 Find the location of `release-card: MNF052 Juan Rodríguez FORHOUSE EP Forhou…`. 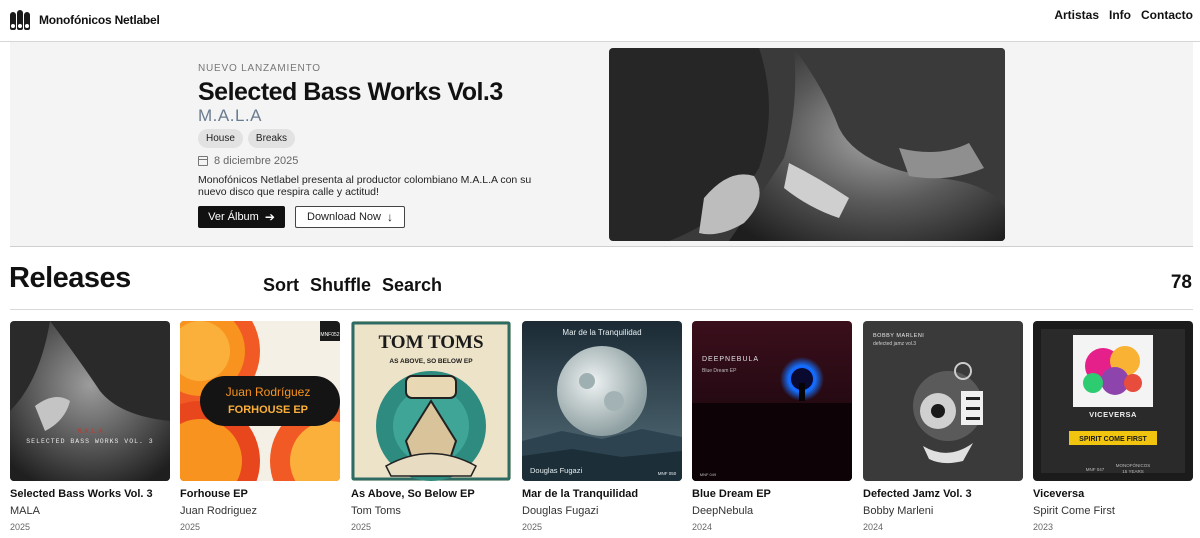

release-card: MNF052 Juan Rodríguez FORHOUSE EP Forhou… is located at coordinates (260, 426).